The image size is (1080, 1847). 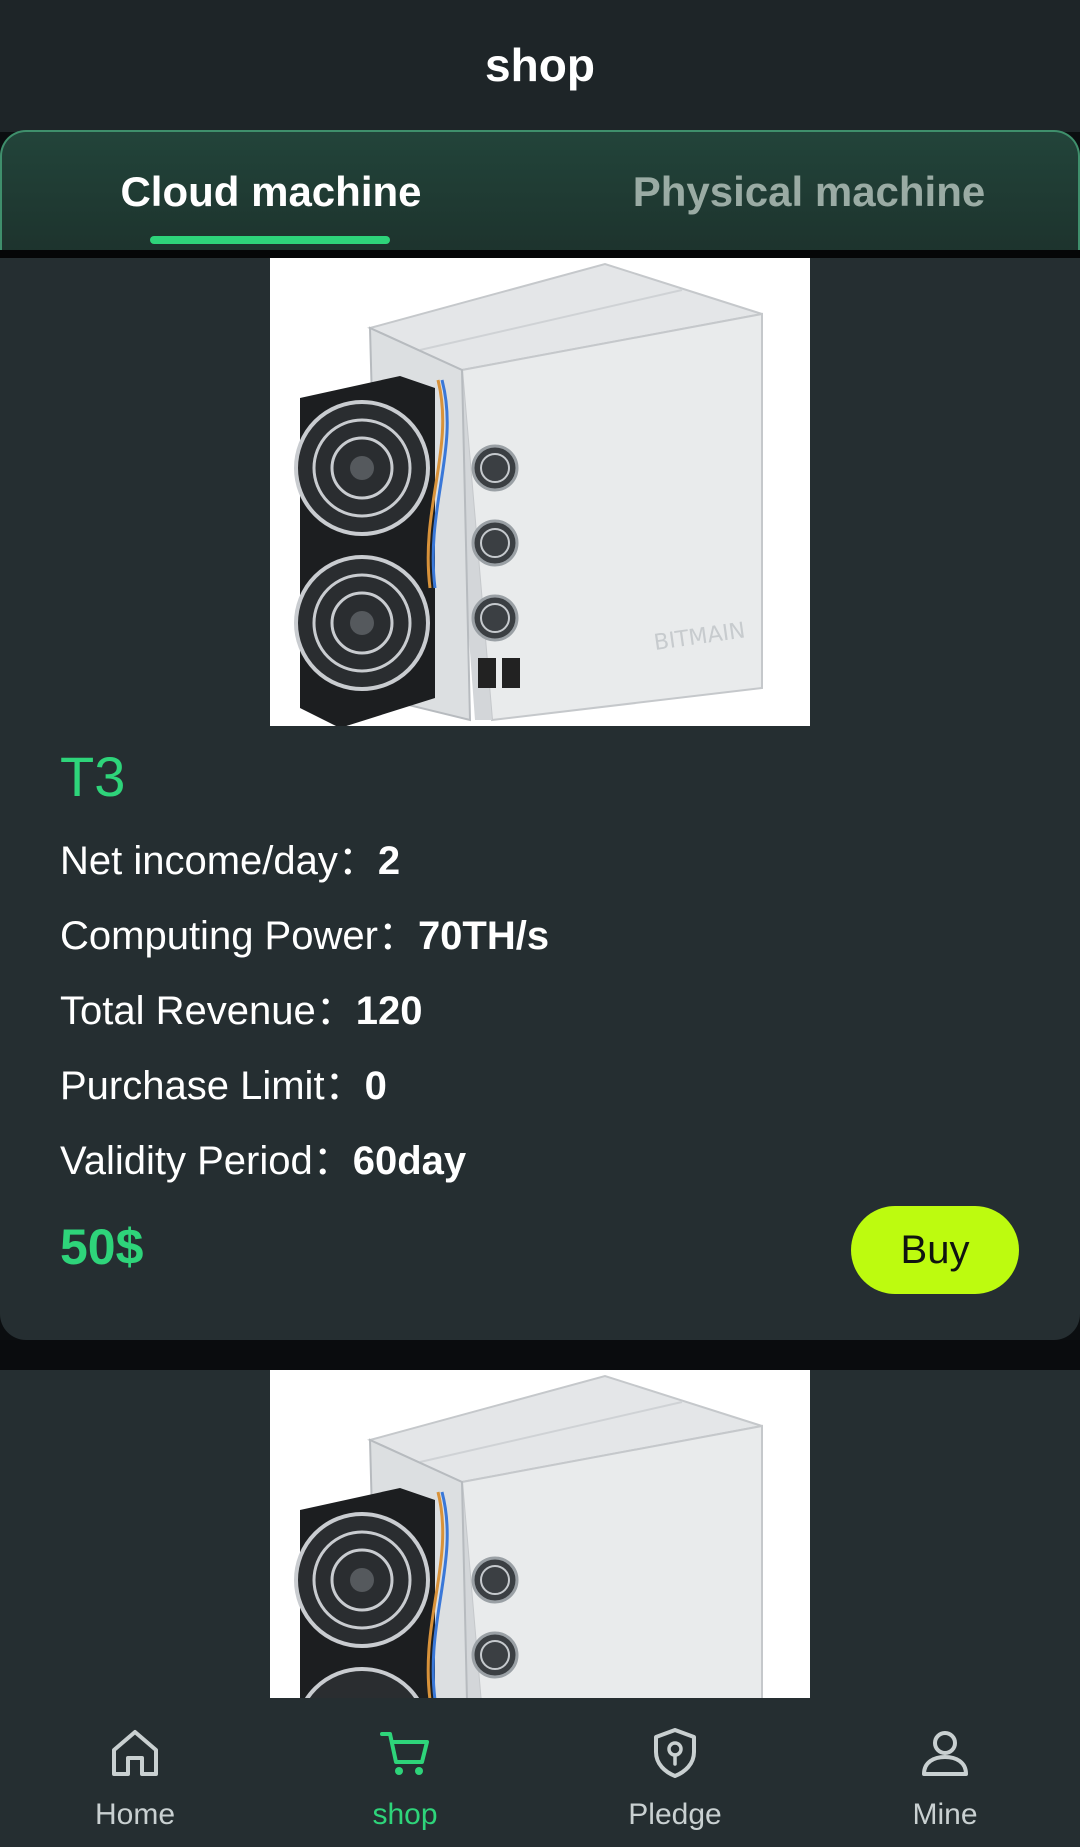 I want to click on home-icon, so click(x=135, y=1753).